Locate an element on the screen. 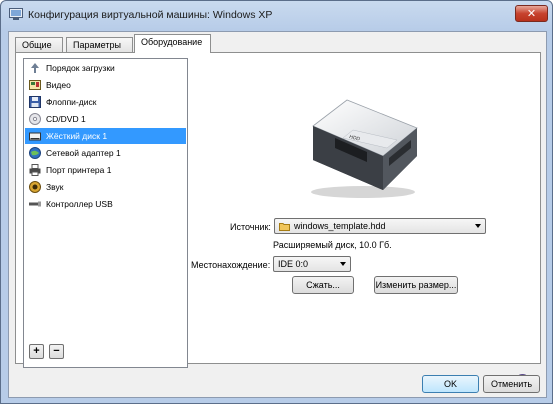 This screenshot has height=404, width=553. tab-general: Общие is located at coordinates (39, 44).